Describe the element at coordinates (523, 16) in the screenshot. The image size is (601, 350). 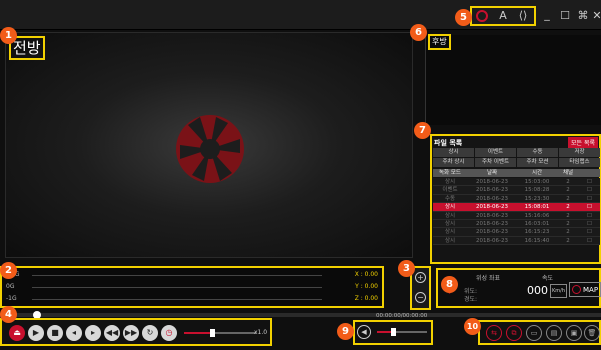
I see `code-button: ⟨⟩` at that location.